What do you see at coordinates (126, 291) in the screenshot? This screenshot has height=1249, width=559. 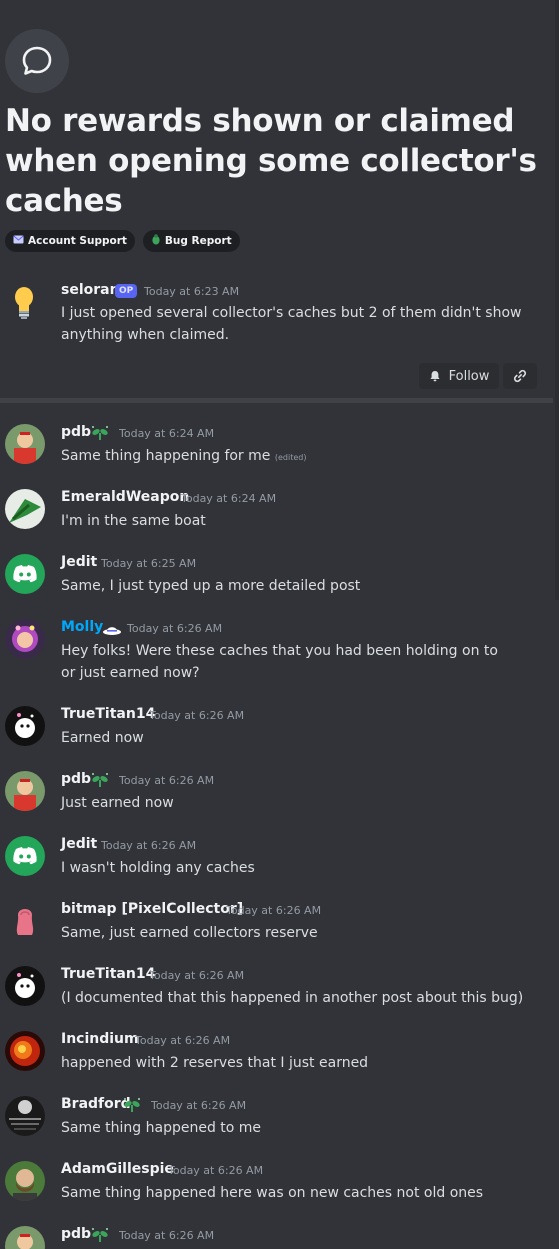 I see `op-badge: OP` at bounding box center [126, 291].